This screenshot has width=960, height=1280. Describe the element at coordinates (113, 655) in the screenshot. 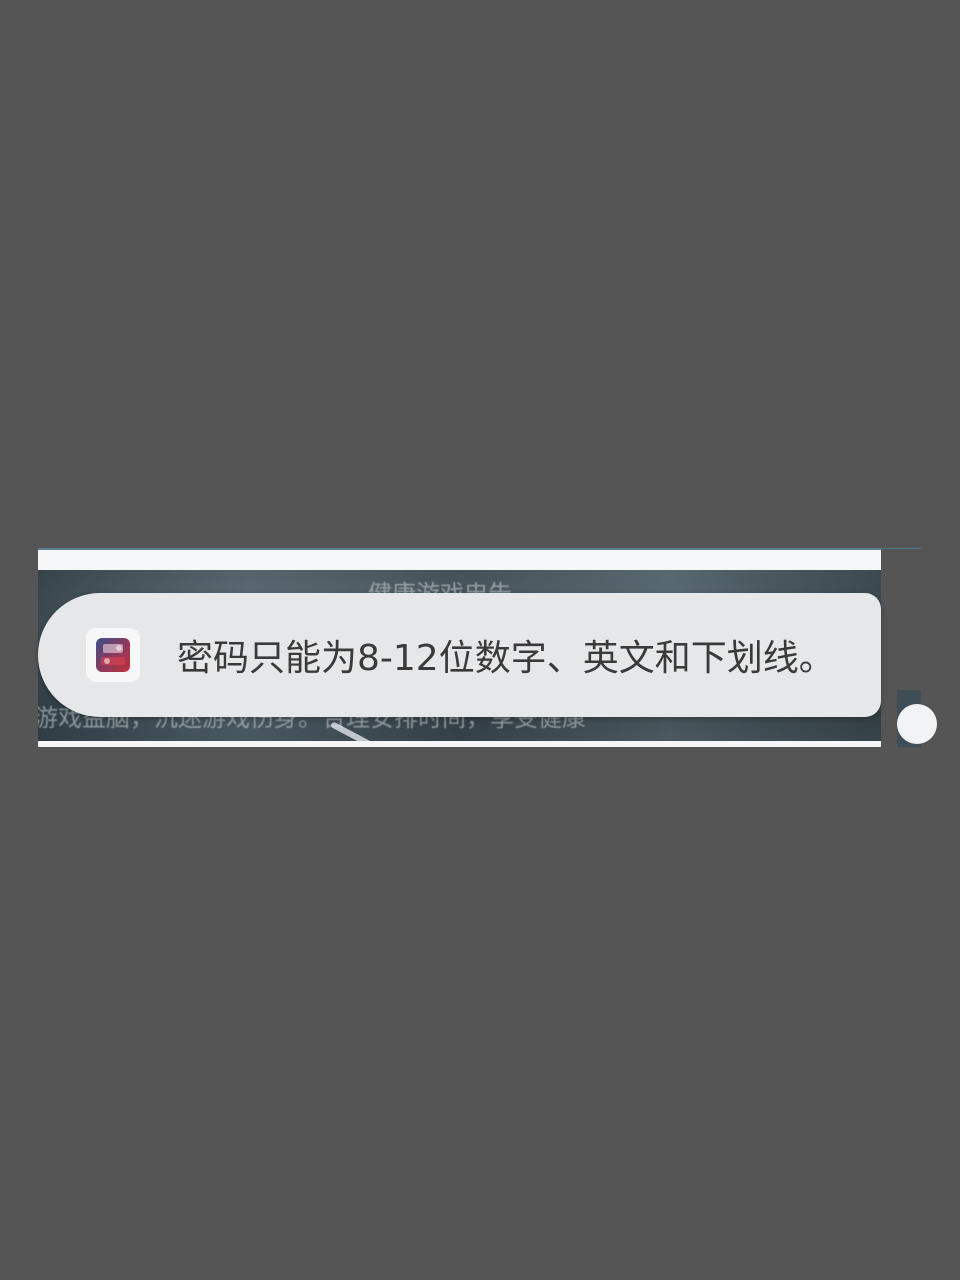

I see `game-app-icon` at that location.